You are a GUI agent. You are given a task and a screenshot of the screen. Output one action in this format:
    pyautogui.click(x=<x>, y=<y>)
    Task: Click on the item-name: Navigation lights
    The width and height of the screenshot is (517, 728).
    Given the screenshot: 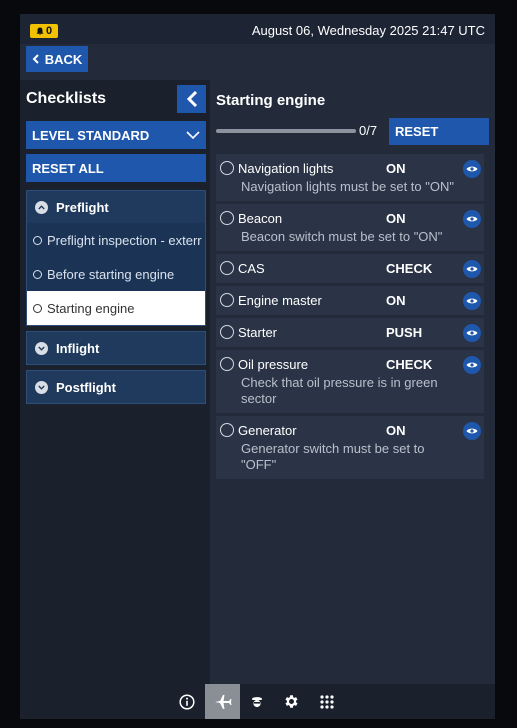 What is the action you would take?
    pyautogui.click(x=286, y=168)
    